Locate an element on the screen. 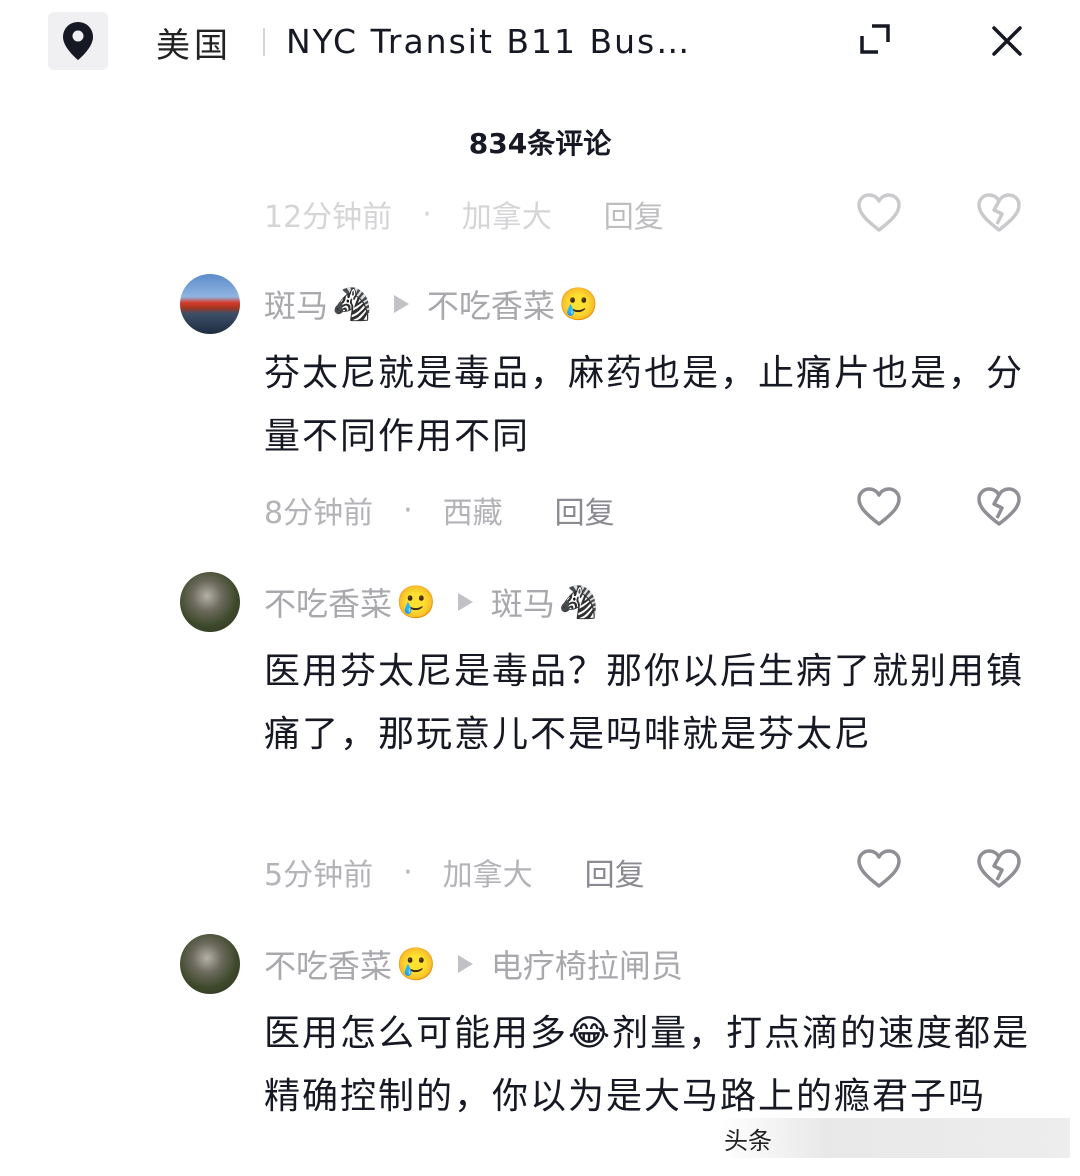  comment-meta: 12分钟前 · 加拿大 回复 is located at coordinates (464, 214).